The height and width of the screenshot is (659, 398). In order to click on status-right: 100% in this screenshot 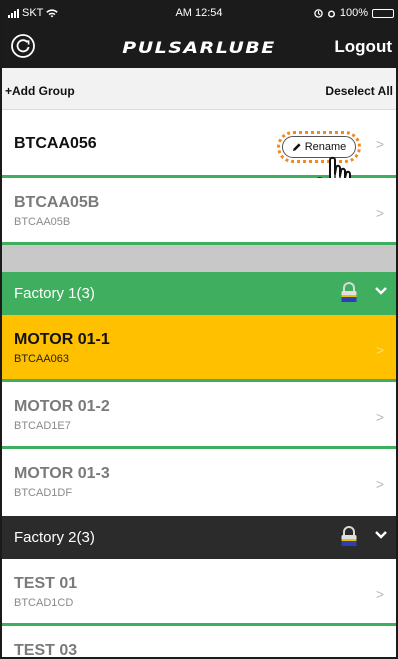, I will do `click(354, 13)`.